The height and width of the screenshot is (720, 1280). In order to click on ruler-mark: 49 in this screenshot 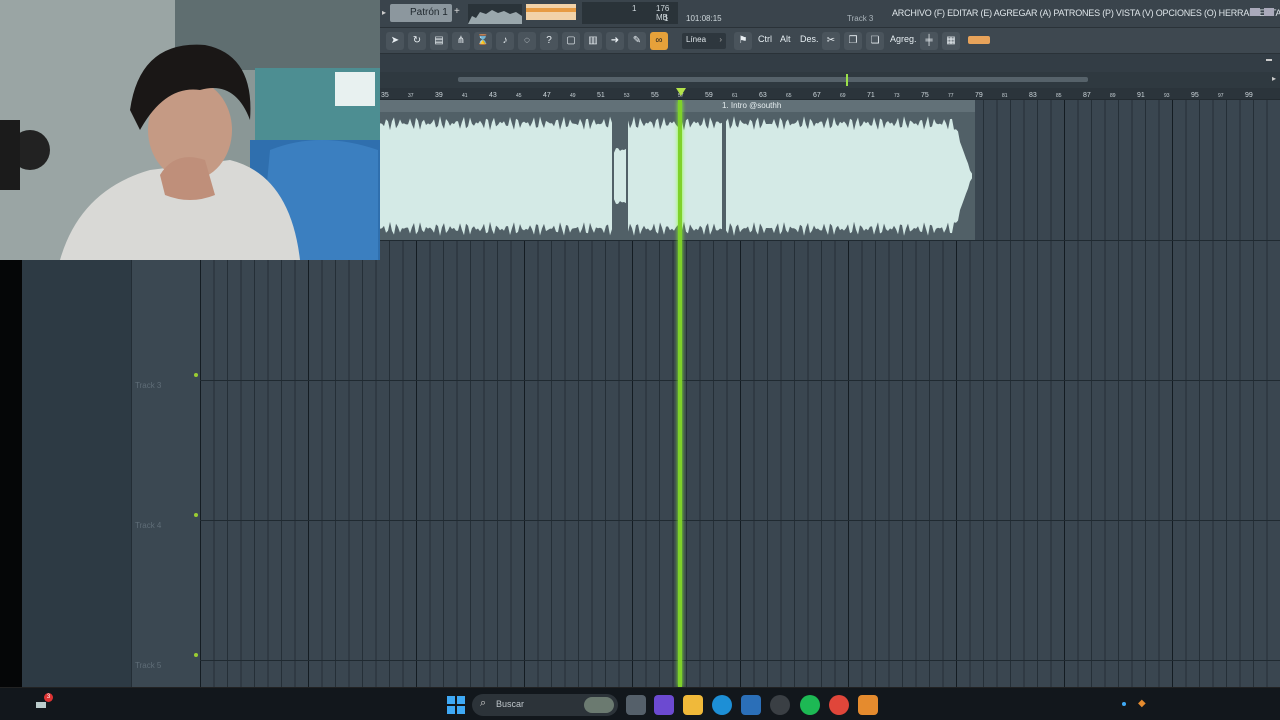, I will do `click(573, 96)`.